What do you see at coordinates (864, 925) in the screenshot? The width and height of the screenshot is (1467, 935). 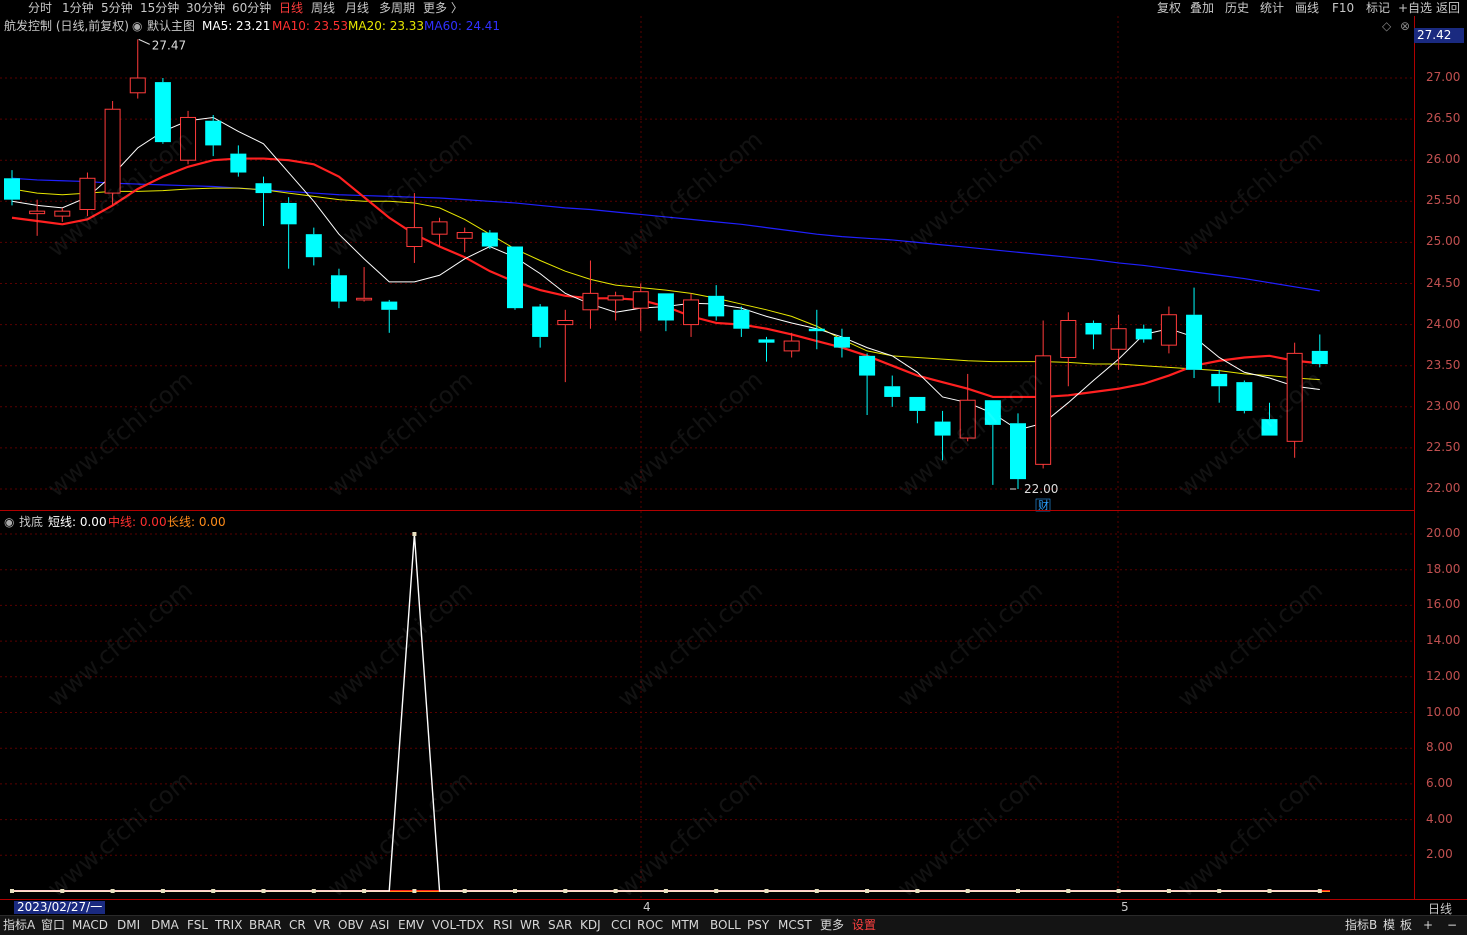 I see `indicator-tab-25: 设置` at bounding box center [864, 925].